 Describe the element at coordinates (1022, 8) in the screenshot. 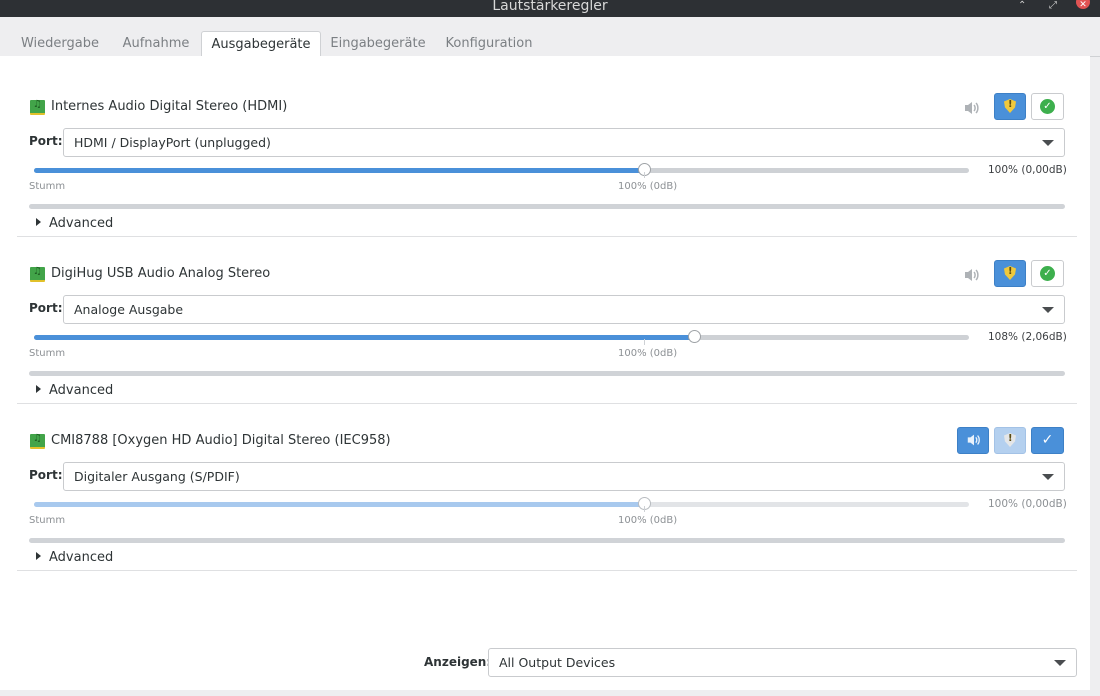

I see `minimize-icon: ⌃` at that location.